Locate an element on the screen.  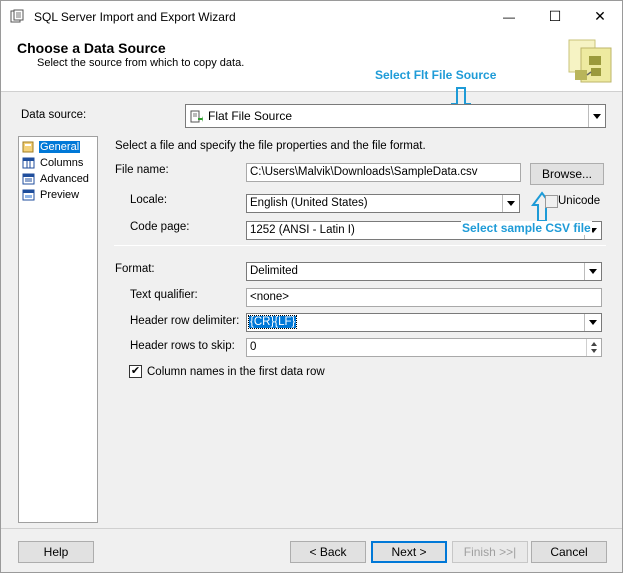
text-qualifier-label: Text qualifier: is located at coordinates (164, 295).